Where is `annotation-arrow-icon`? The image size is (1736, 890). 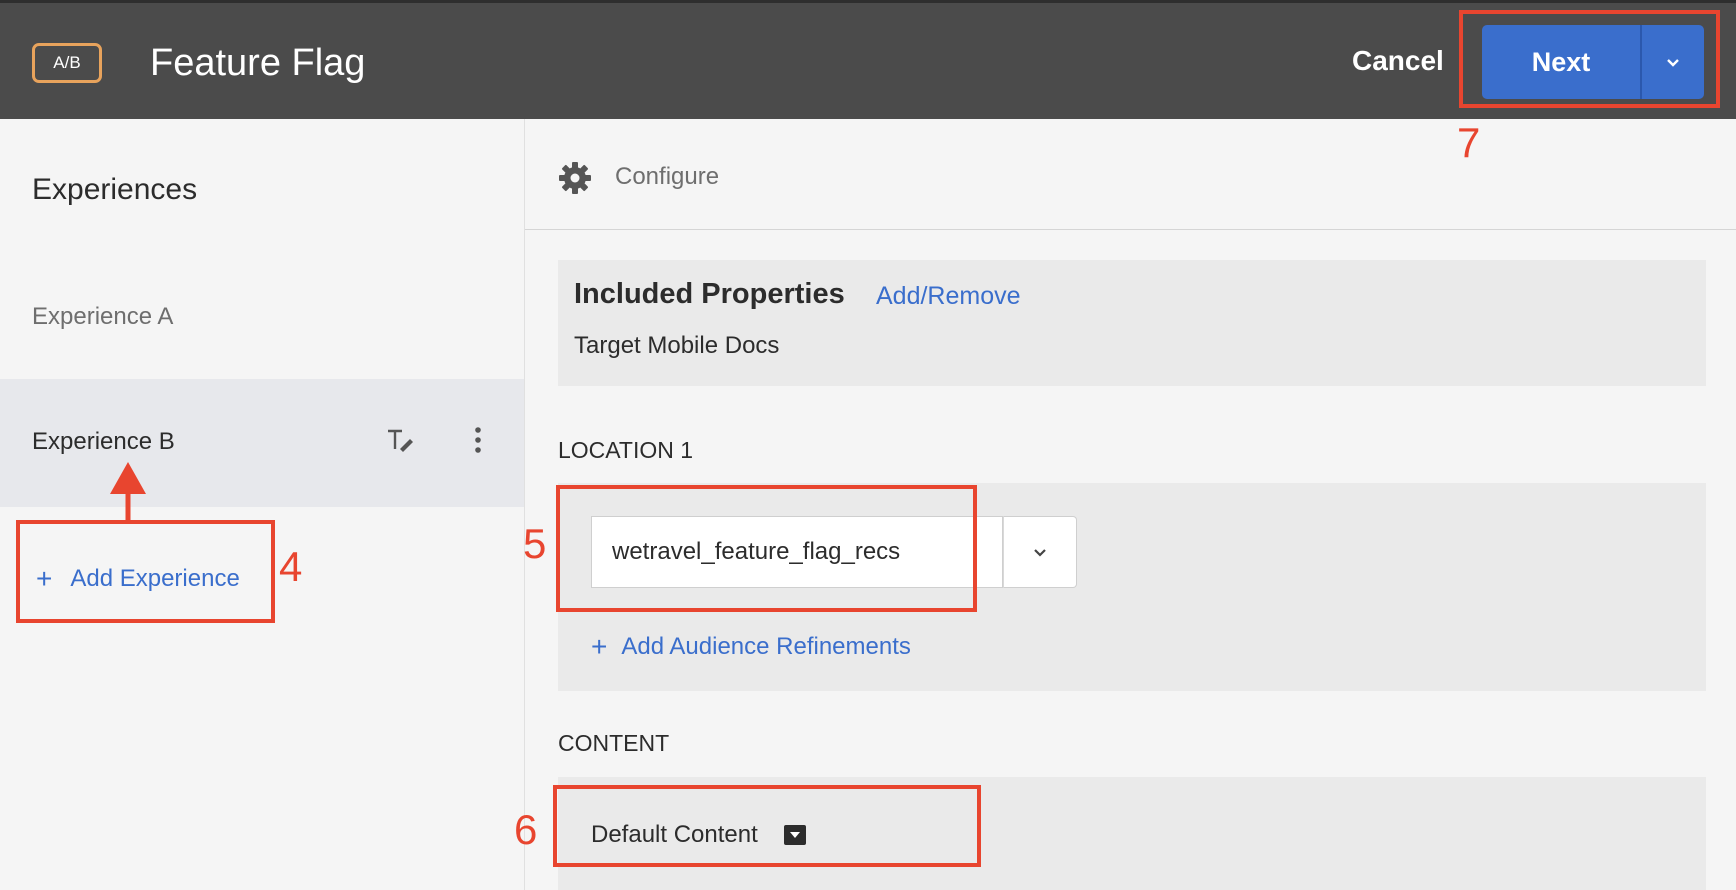
annotation-arrow-icon is located at coordinates (128, 492).